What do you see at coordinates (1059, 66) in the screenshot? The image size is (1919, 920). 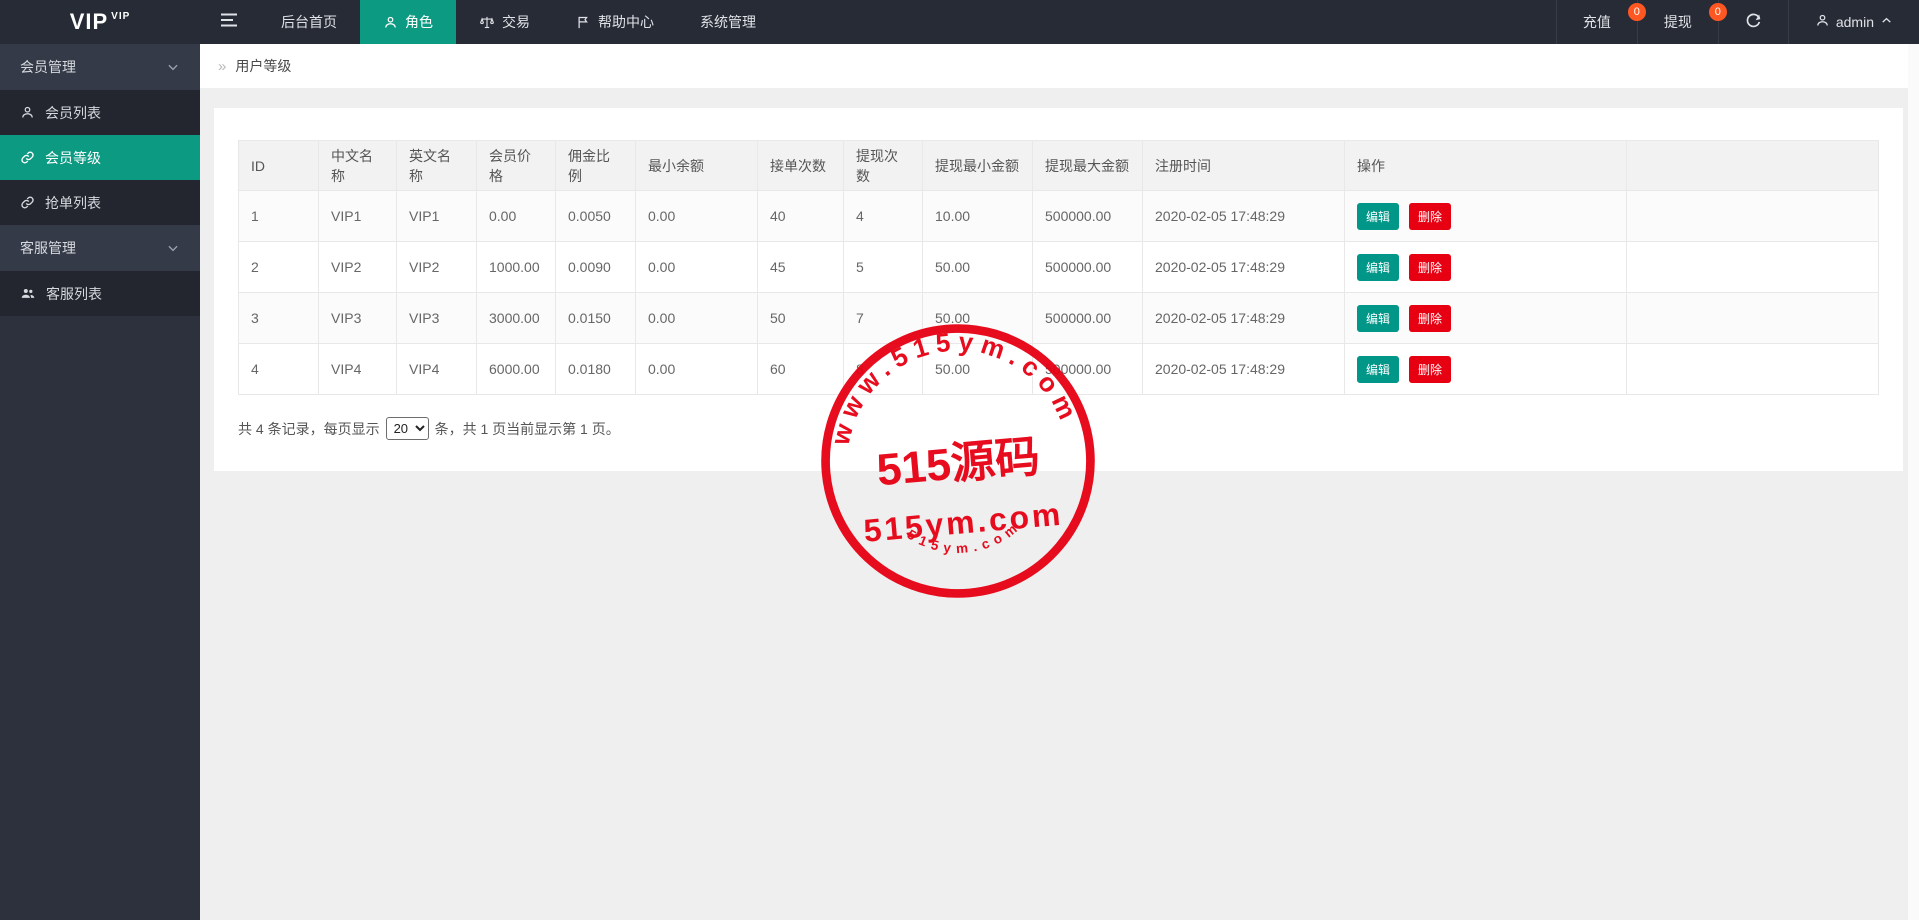 I see `breadcrumb: » 用户等级` at bounding box center [1059, 66].